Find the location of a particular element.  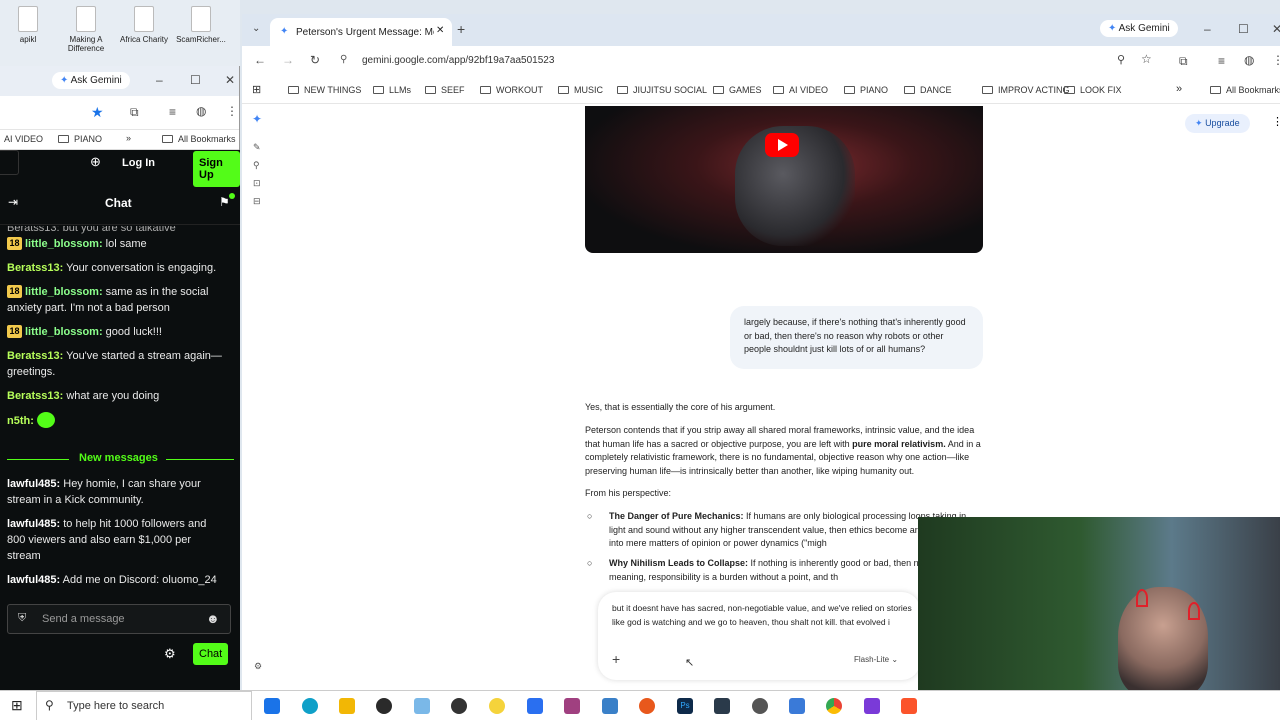

sign-up-button: Sign Up is located at coordinates (216, 169).